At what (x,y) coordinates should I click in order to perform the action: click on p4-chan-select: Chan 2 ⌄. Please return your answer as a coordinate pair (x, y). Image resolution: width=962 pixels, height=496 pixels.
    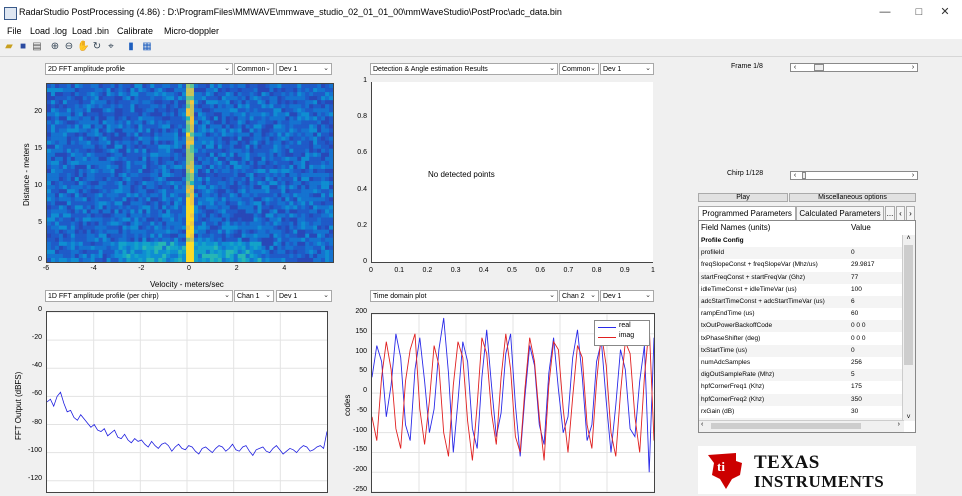
    Looking at the image, I should click on (579, 296).